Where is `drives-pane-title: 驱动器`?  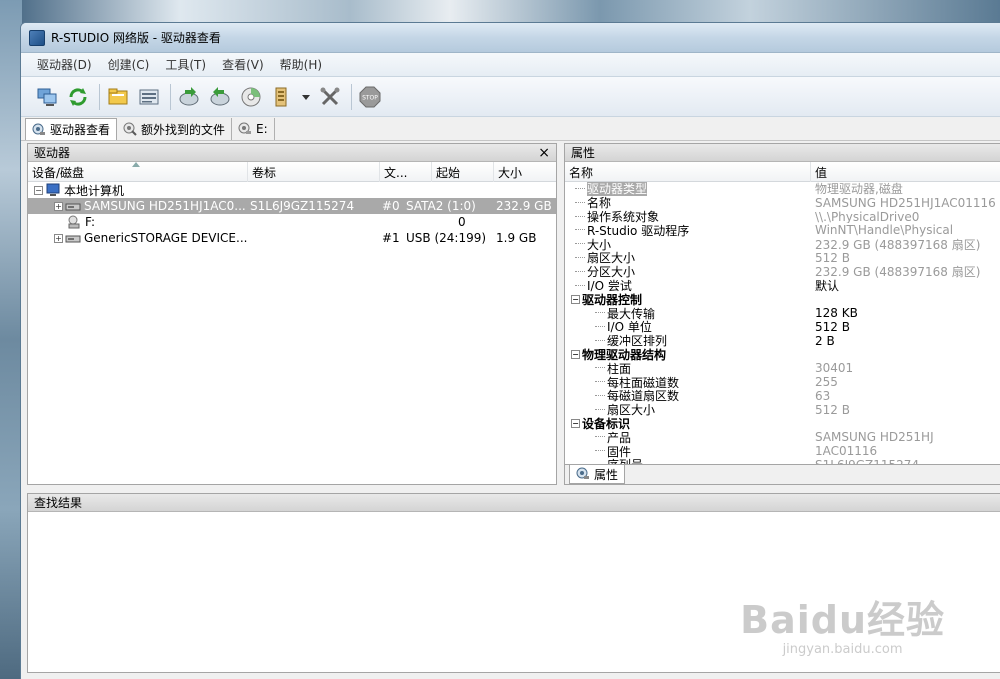 drives-pane-title: 驱动器 is located at coordinates (52, 153).